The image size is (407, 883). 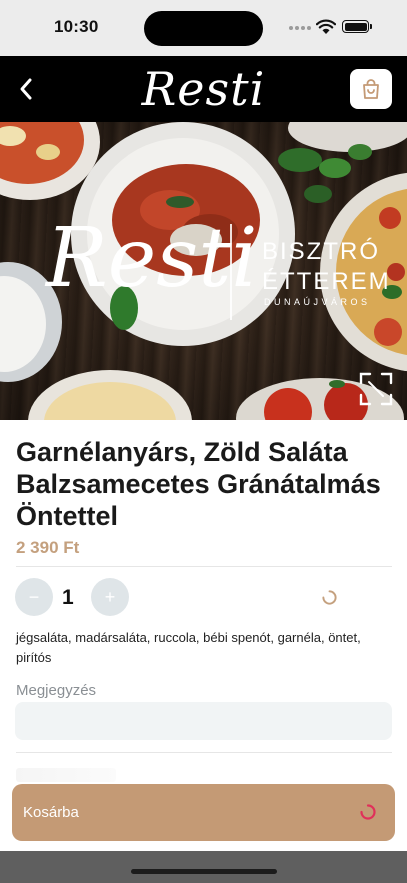 I want to click on dynamic-island, so click(x=203, y=28).